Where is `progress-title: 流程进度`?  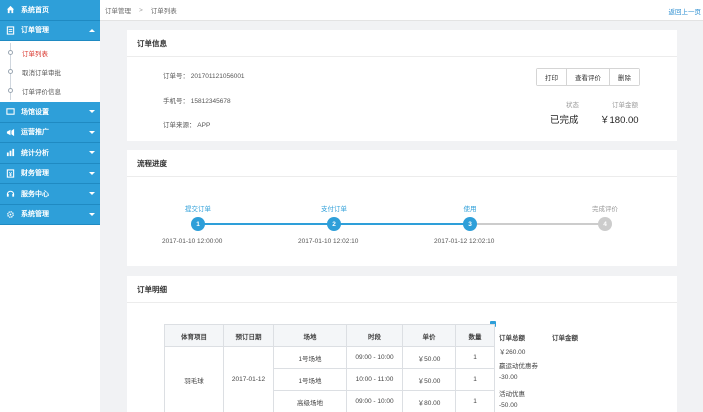
progress-title: 流程进度 is located at coordinates (402, 163).